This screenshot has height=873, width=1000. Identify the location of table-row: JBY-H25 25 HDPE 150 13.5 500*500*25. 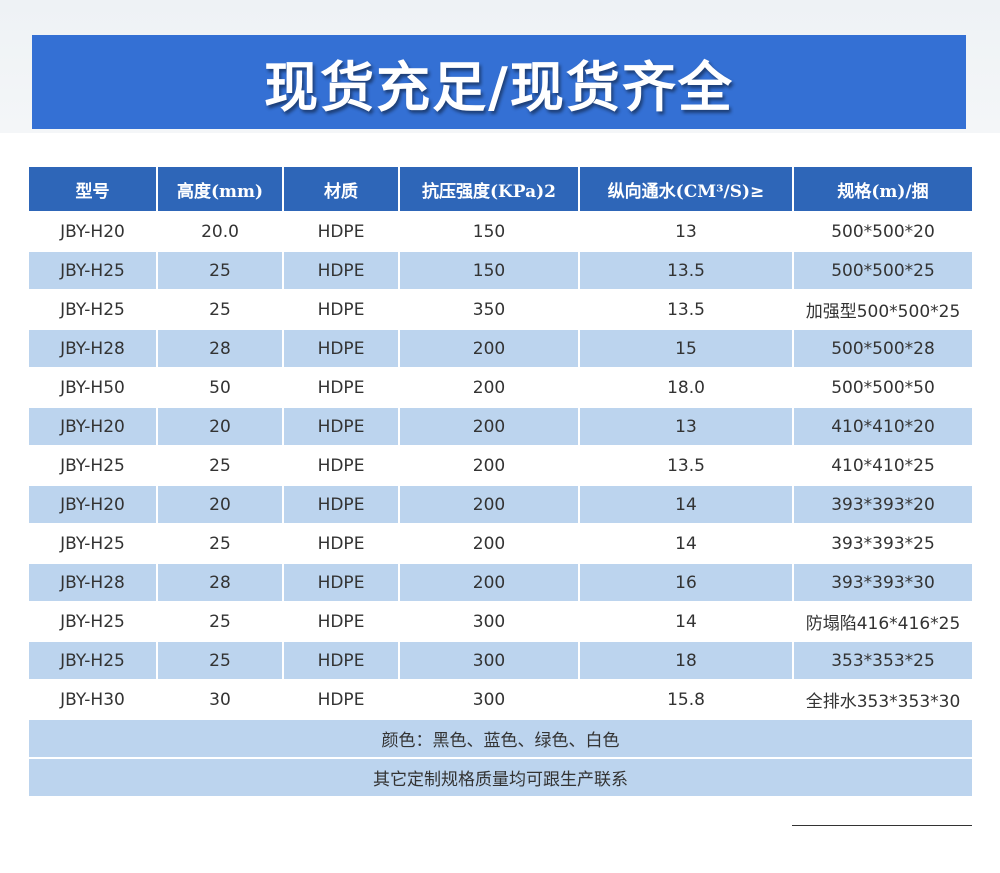
(500, 270).